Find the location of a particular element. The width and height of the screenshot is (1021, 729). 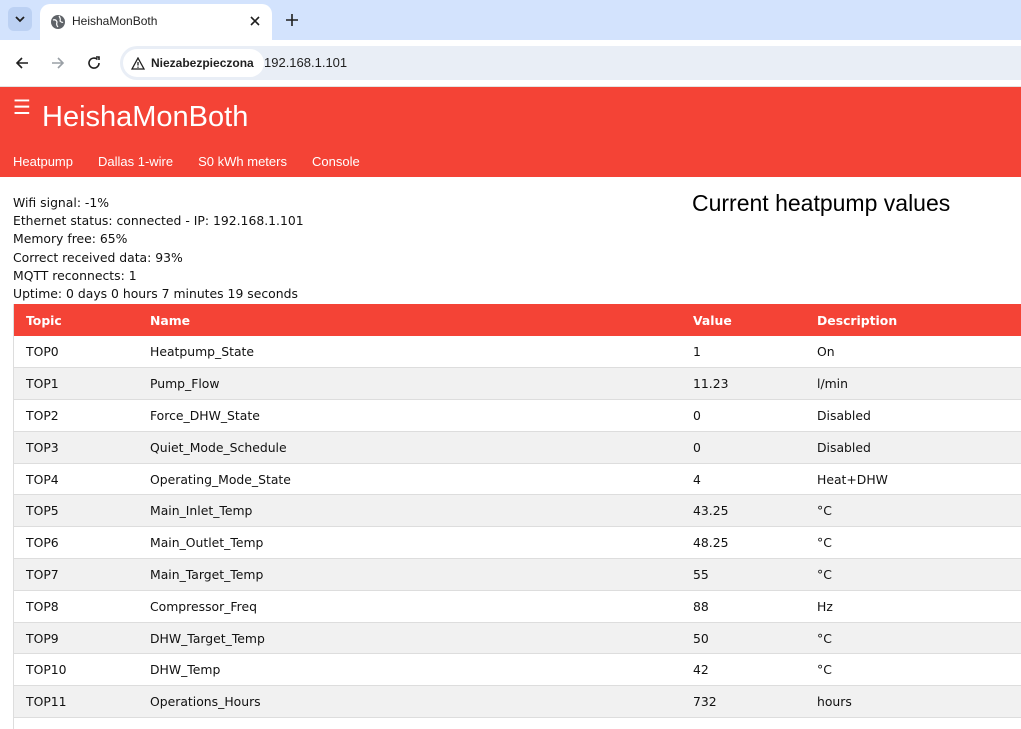

table-row: TOP7 Main_Target_Temp 55 °C is located at coordinates (517, 574).